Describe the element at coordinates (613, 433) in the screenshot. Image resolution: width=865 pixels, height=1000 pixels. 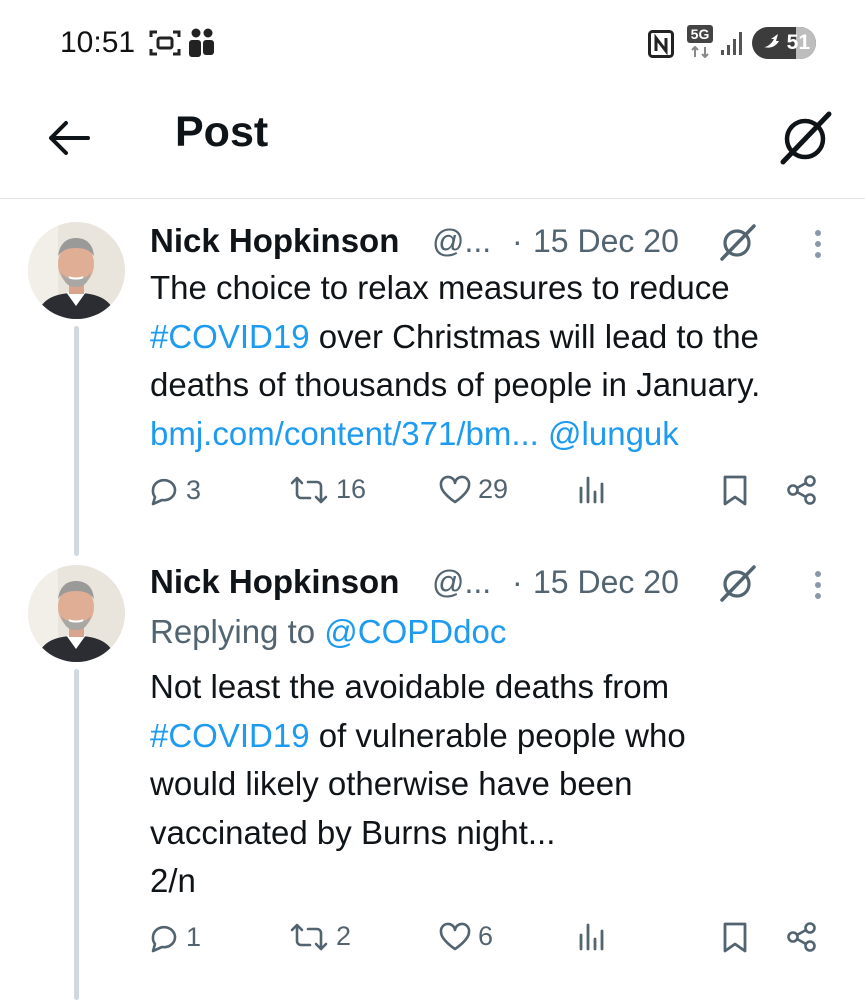
I see `mention-link: @lunguk` at that location.